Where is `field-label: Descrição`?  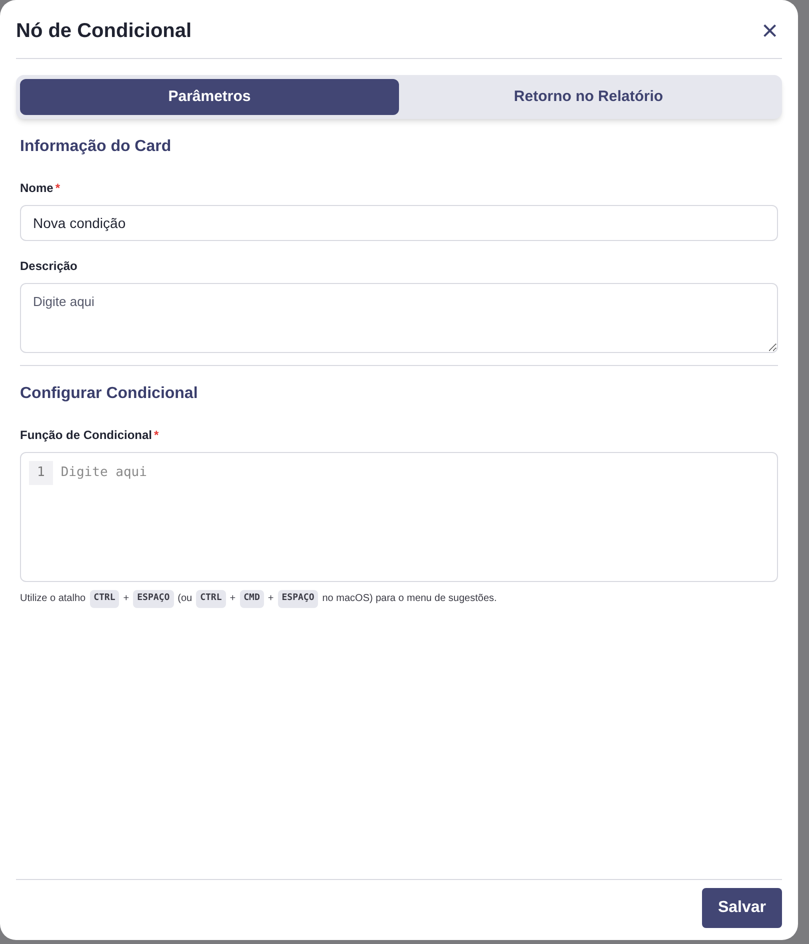
field-label: Descrição is located at coordinates (49, 266).